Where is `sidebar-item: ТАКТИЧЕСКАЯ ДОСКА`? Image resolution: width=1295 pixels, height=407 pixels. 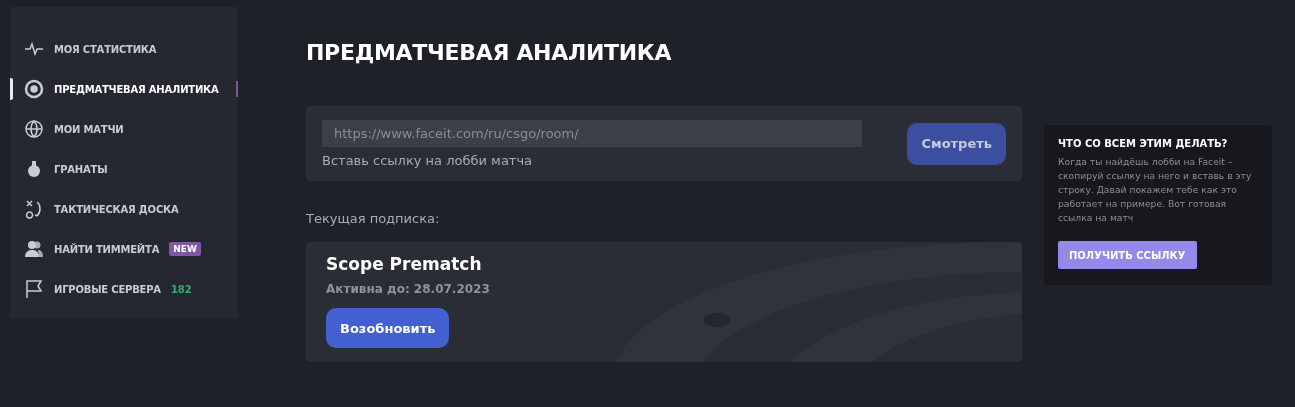
sidebar-item: ТАКТИЧЕСКАЯ ДОСКА is located at coordinates (124, 209).